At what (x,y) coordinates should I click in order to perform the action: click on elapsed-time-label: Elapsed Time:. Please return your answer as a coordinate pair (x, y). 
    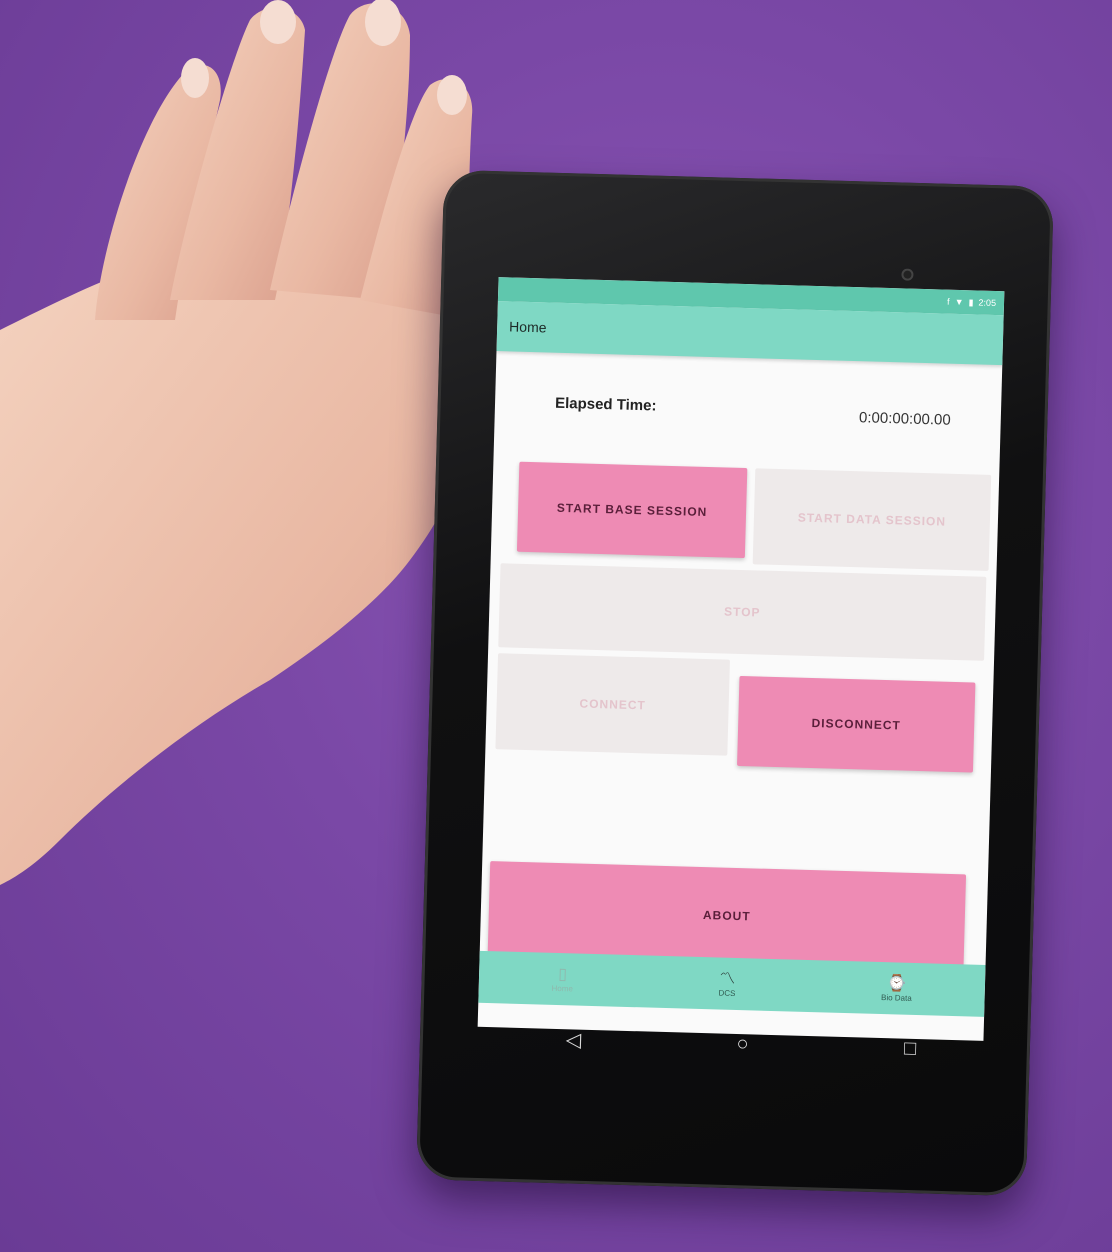
    Looking at the image, I should click on (605, 404).